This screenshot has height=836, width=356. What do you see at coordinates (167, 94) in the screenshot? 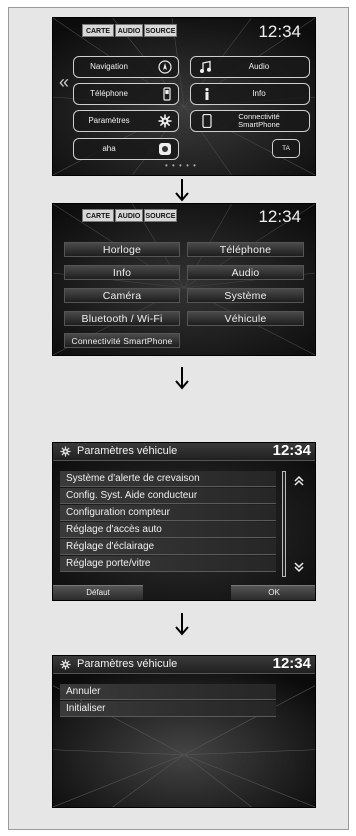
I see `phone-icon` at bounding box center [167, 94].